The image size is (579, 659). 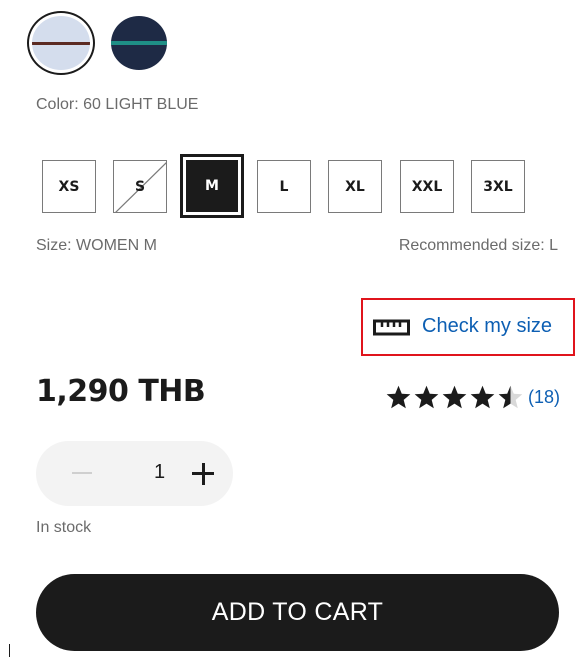 I want to click on size-option-l: L, so click(x=284, y=186).